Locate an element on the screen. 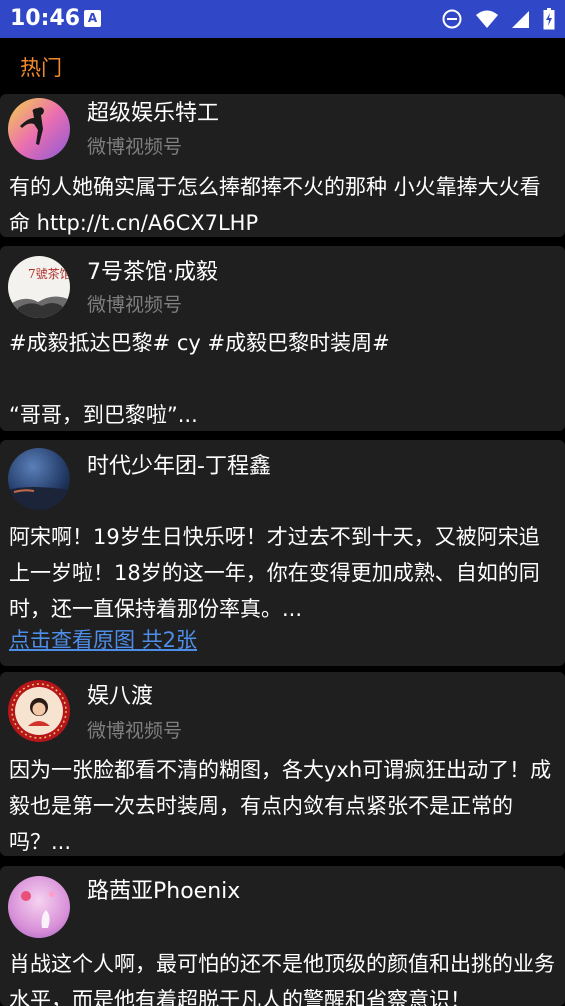 This screenshot has height=1006, width=565. author-name: 娱八渡 is located at coordinates (120, 697).